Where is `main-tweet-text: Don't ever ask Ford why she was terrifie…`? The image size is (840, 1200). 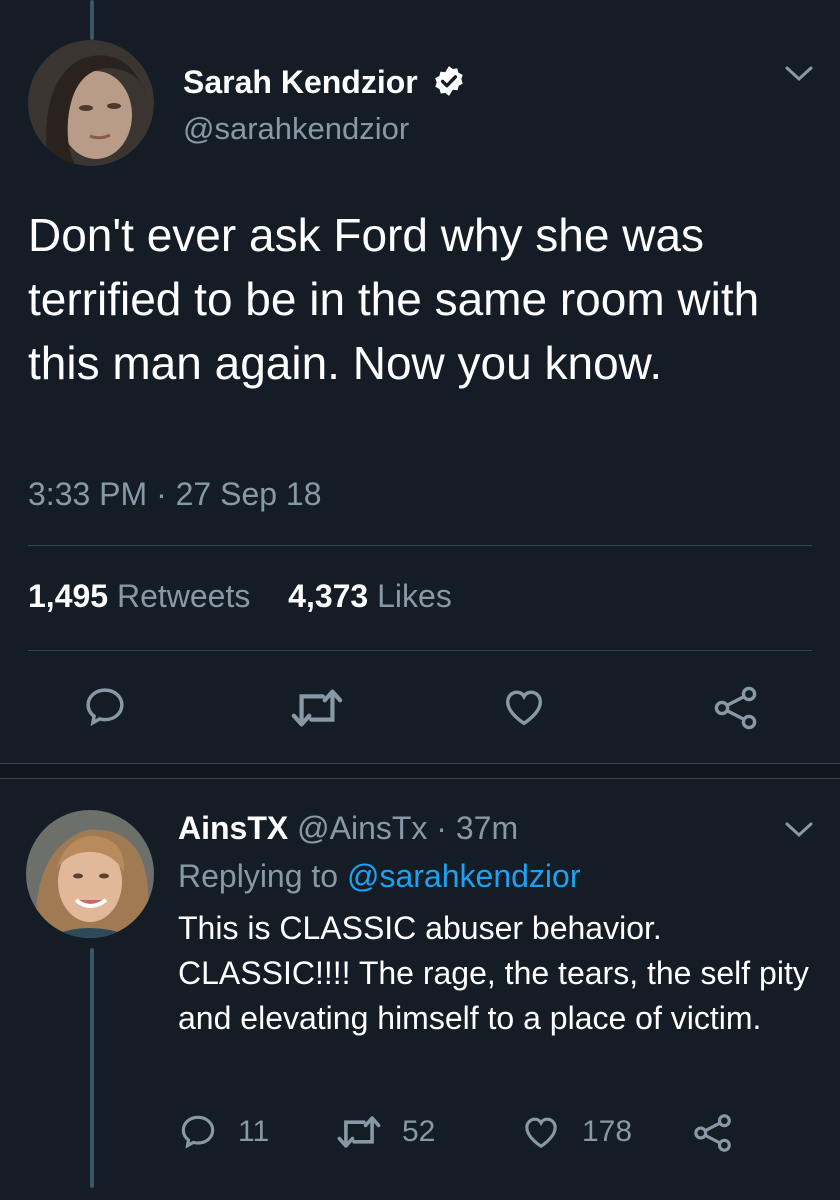
main-tweet-text: Don't ever ask Ford why she was terrifie… is located at coordinates (394, 299).